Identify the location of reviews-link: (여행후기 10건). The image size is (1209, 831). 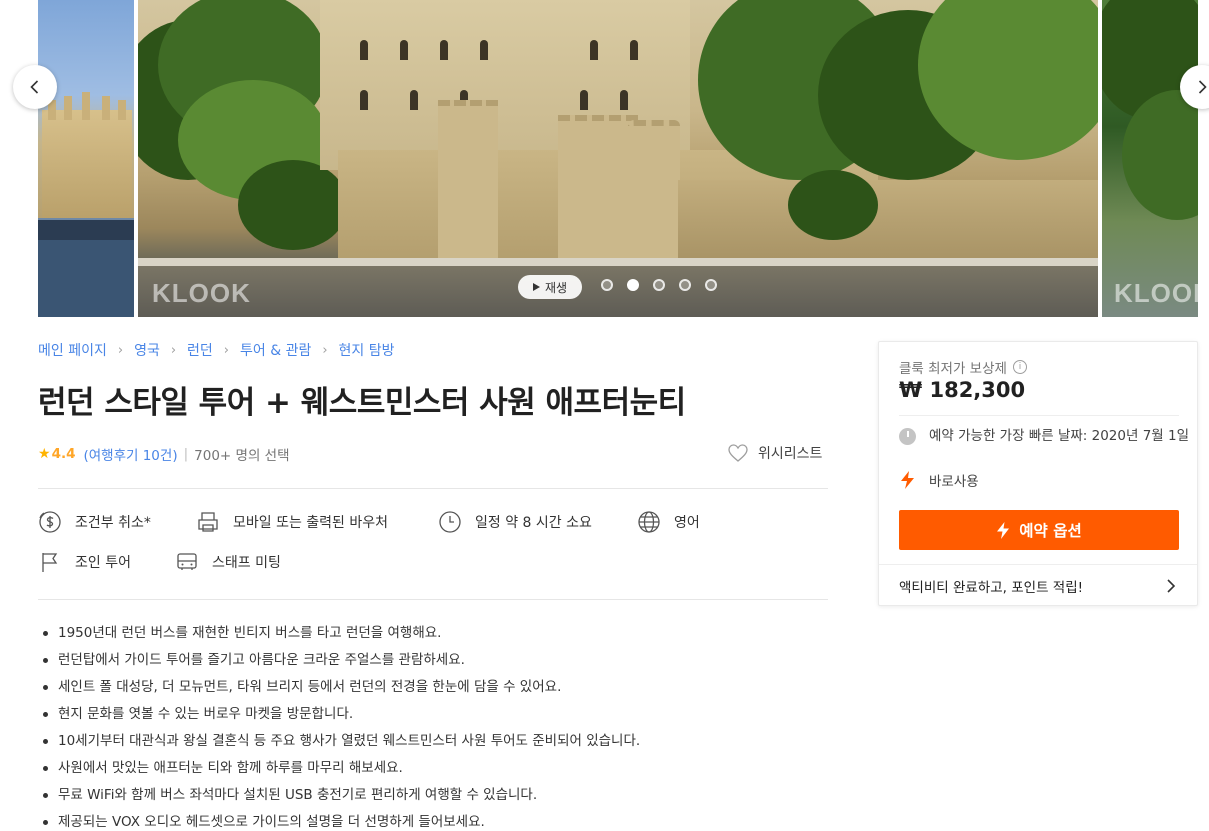
(130, 454).